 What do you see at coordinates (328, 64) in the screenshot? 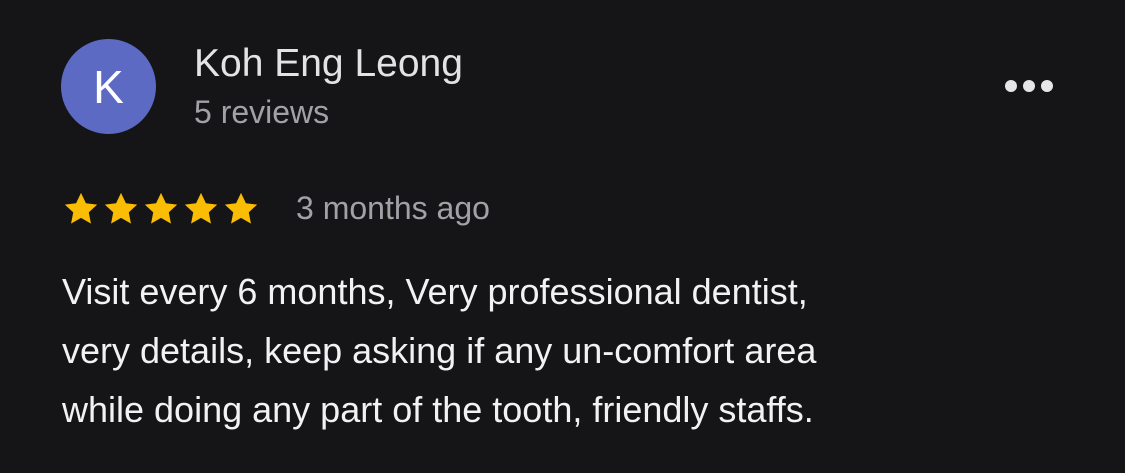
I see `author-name: Koh Eng Leong` at bounding box center [328, 64].